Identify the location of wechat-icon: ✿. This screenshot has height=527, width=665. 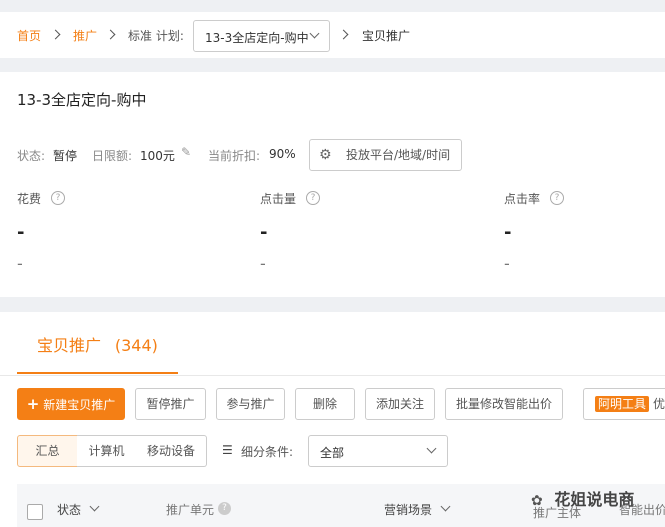
(537, 501).